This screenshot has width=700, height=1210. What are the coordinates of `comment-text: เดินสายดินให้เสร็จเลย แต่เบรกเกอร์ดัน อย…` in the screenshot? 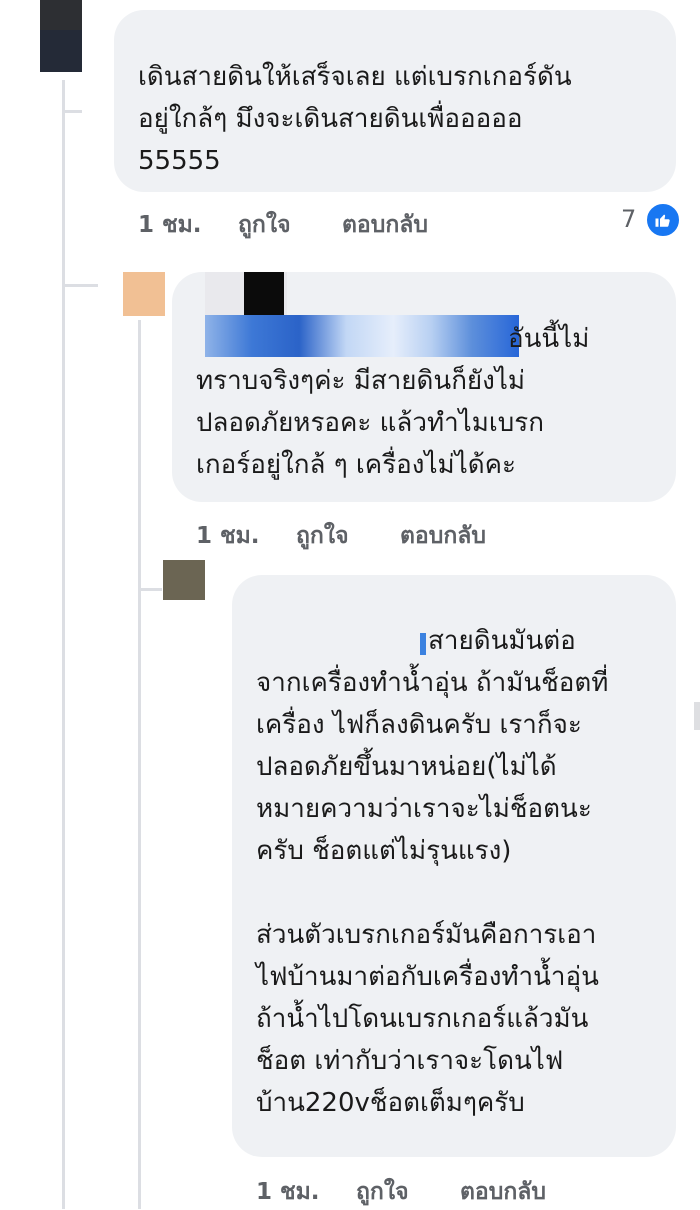 It's located at (355, 119).